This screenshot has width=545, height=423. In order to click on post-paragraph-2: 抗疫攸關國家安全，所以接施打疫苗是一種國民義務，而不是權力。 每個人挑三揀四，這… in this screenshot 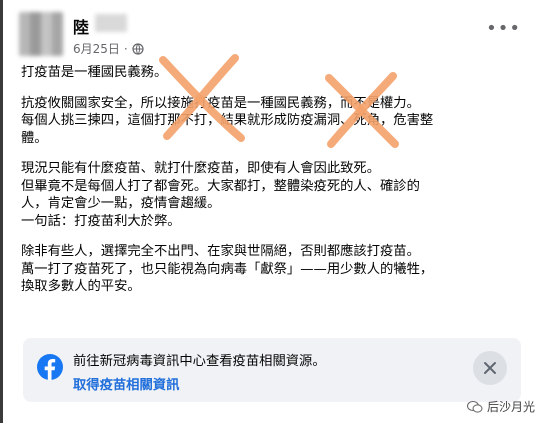, I will do `click(278, 121)`.